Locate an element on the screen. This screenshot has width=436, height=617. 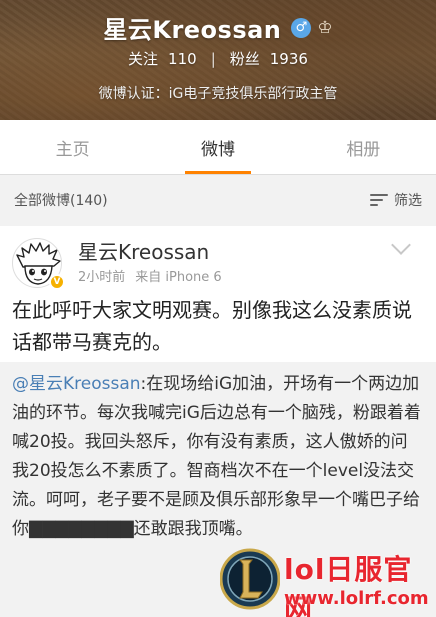
post-time: 2小时前 is located at coordinates (102, 277).